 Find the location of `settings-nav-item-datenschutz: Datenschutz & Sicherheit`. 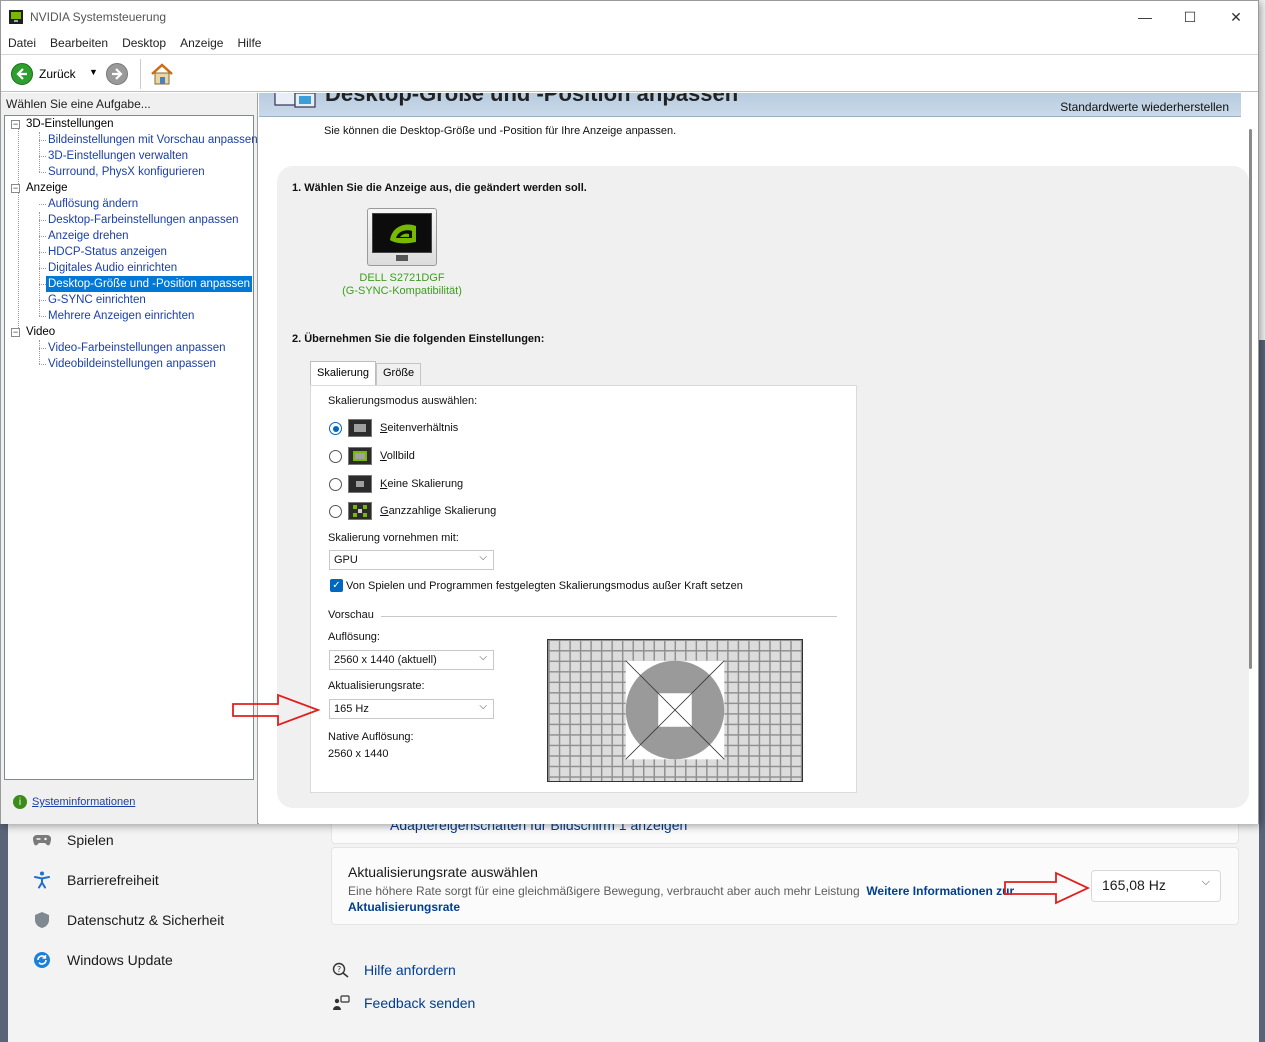

settings-nav-item-datenschutz: Datenschutz & Sicherheit is located at coordinates (150, 920).